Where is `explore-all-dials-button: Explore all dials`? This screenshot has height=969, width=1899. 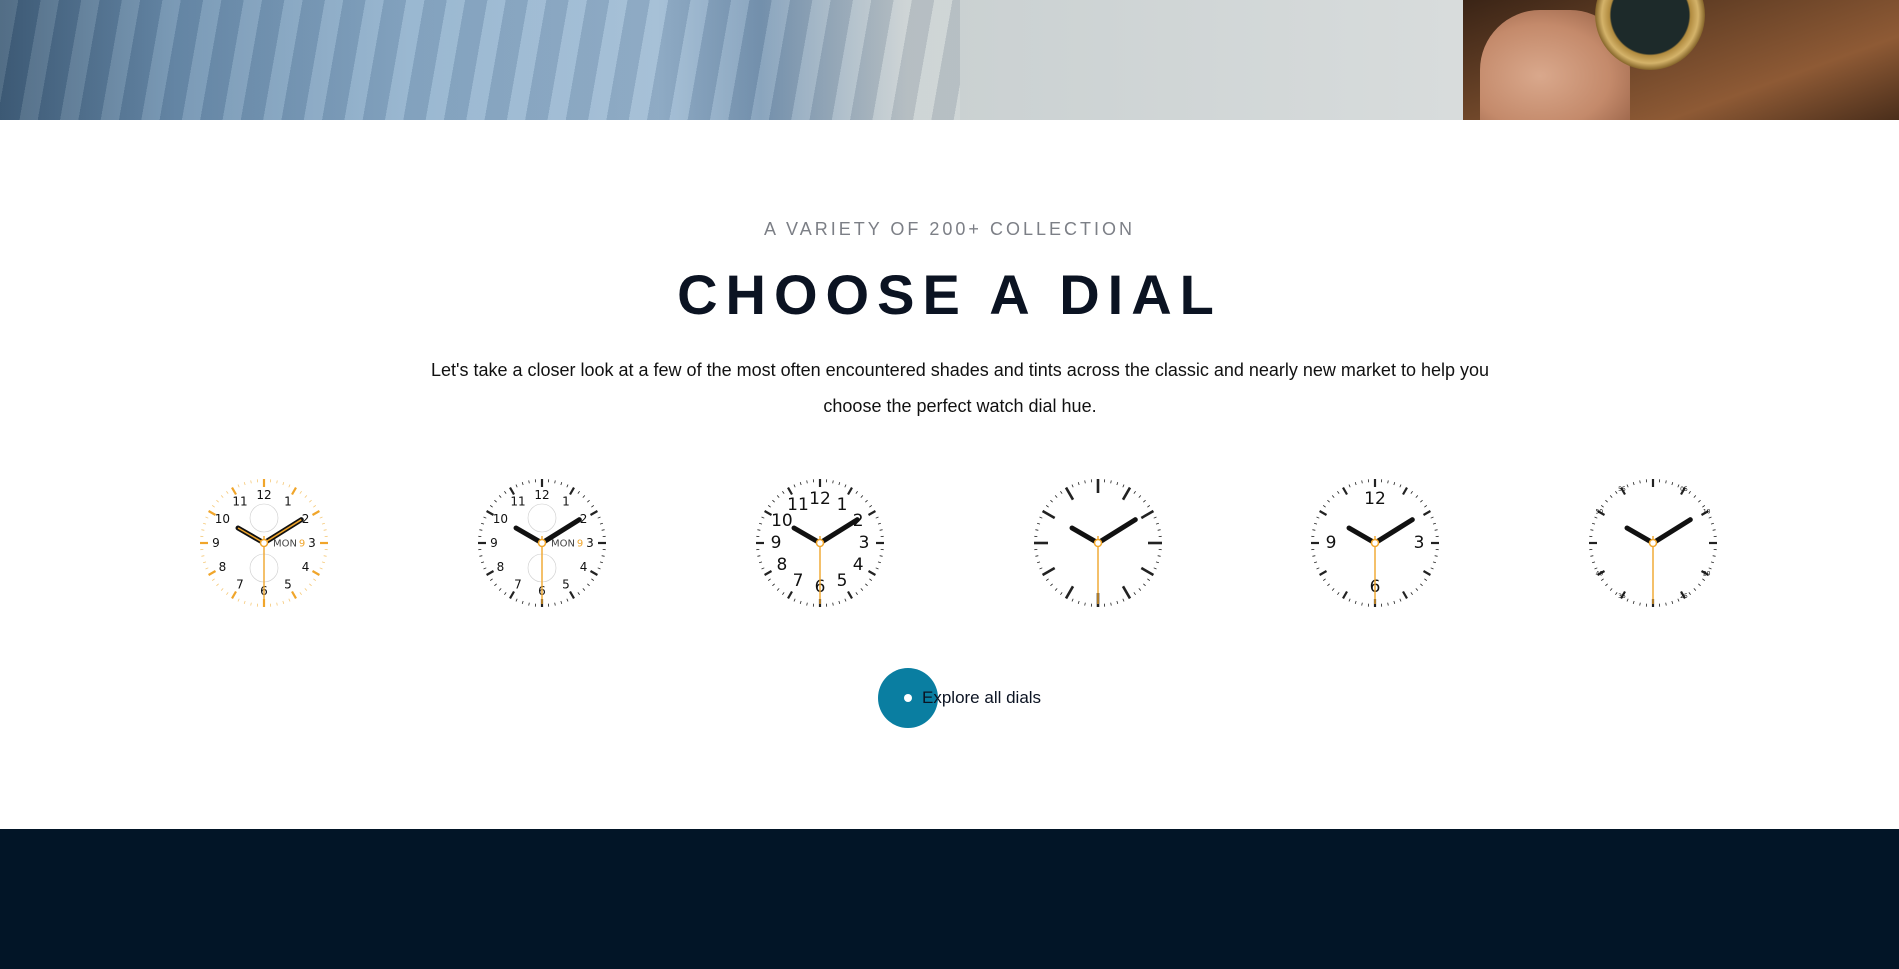
explore-all-dials-button: Explore all dials is located at coordinates (959, 698).